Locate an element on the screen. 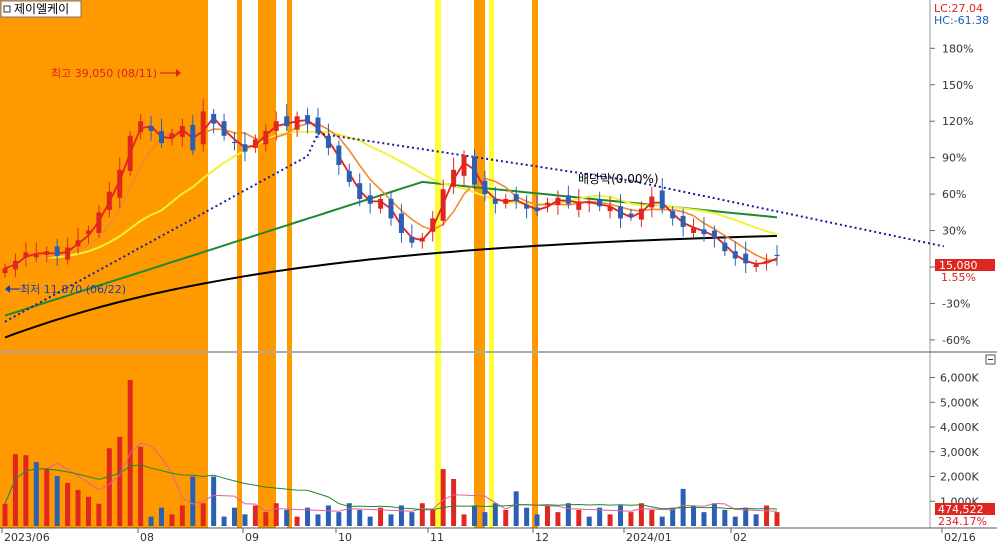  volume-tick-label: 2,000K is located at coordinates (959, 477).